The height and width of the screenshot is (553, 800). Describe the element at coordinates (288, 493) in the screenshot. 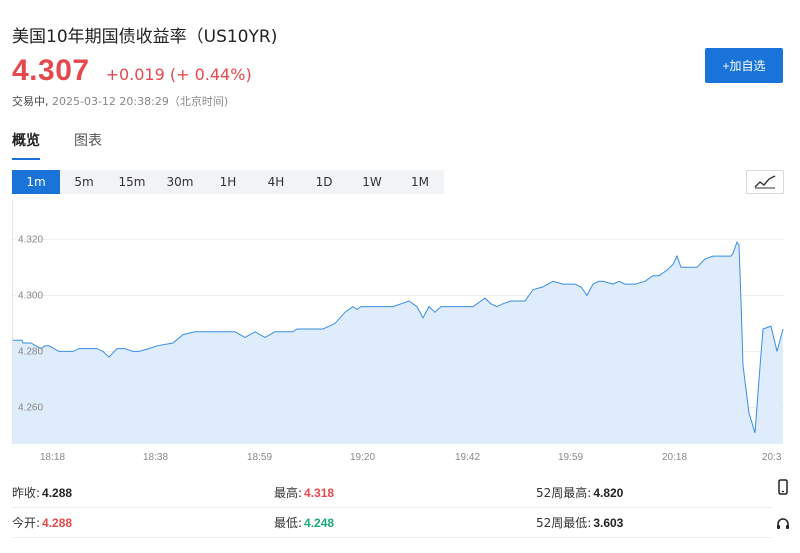

I see `stat-label: 最高:` at that location.